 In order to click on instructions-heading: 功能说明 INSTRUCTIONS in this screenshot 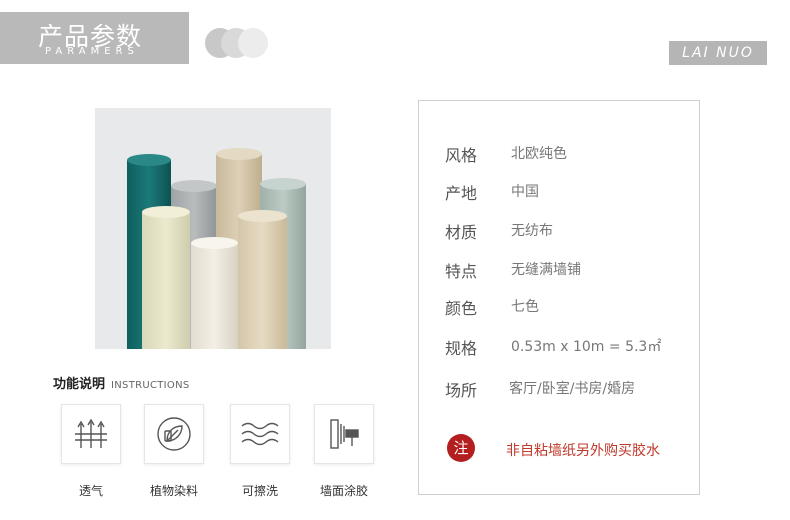, I will do `click(121, 382)`.